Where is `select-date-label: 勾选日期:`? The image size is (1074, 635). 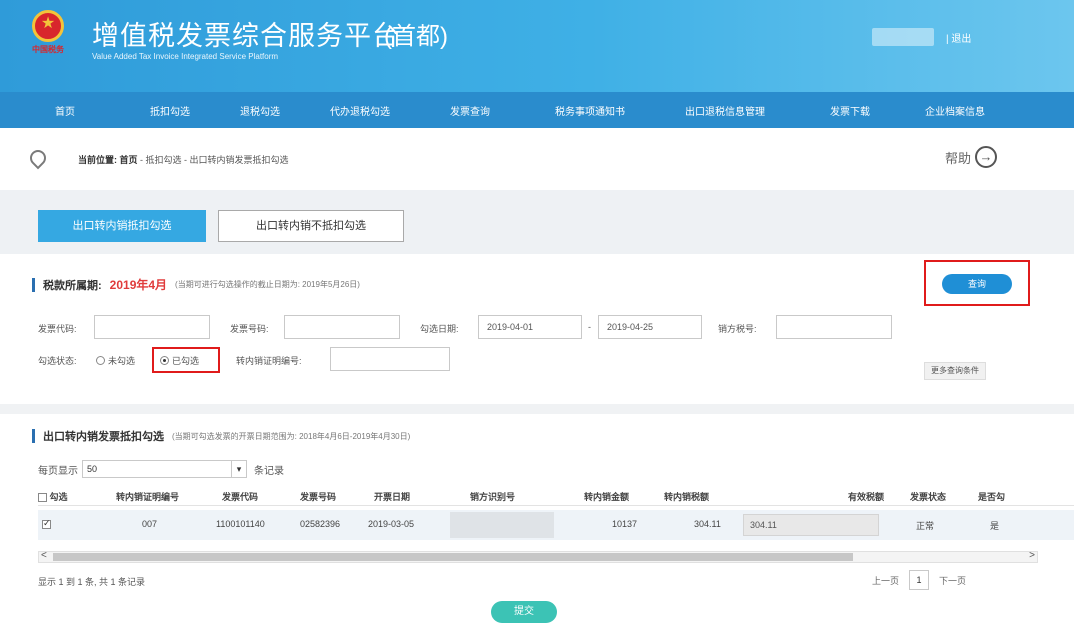
select-date-label: 勾选日期: is located at coordinates (439, 329).